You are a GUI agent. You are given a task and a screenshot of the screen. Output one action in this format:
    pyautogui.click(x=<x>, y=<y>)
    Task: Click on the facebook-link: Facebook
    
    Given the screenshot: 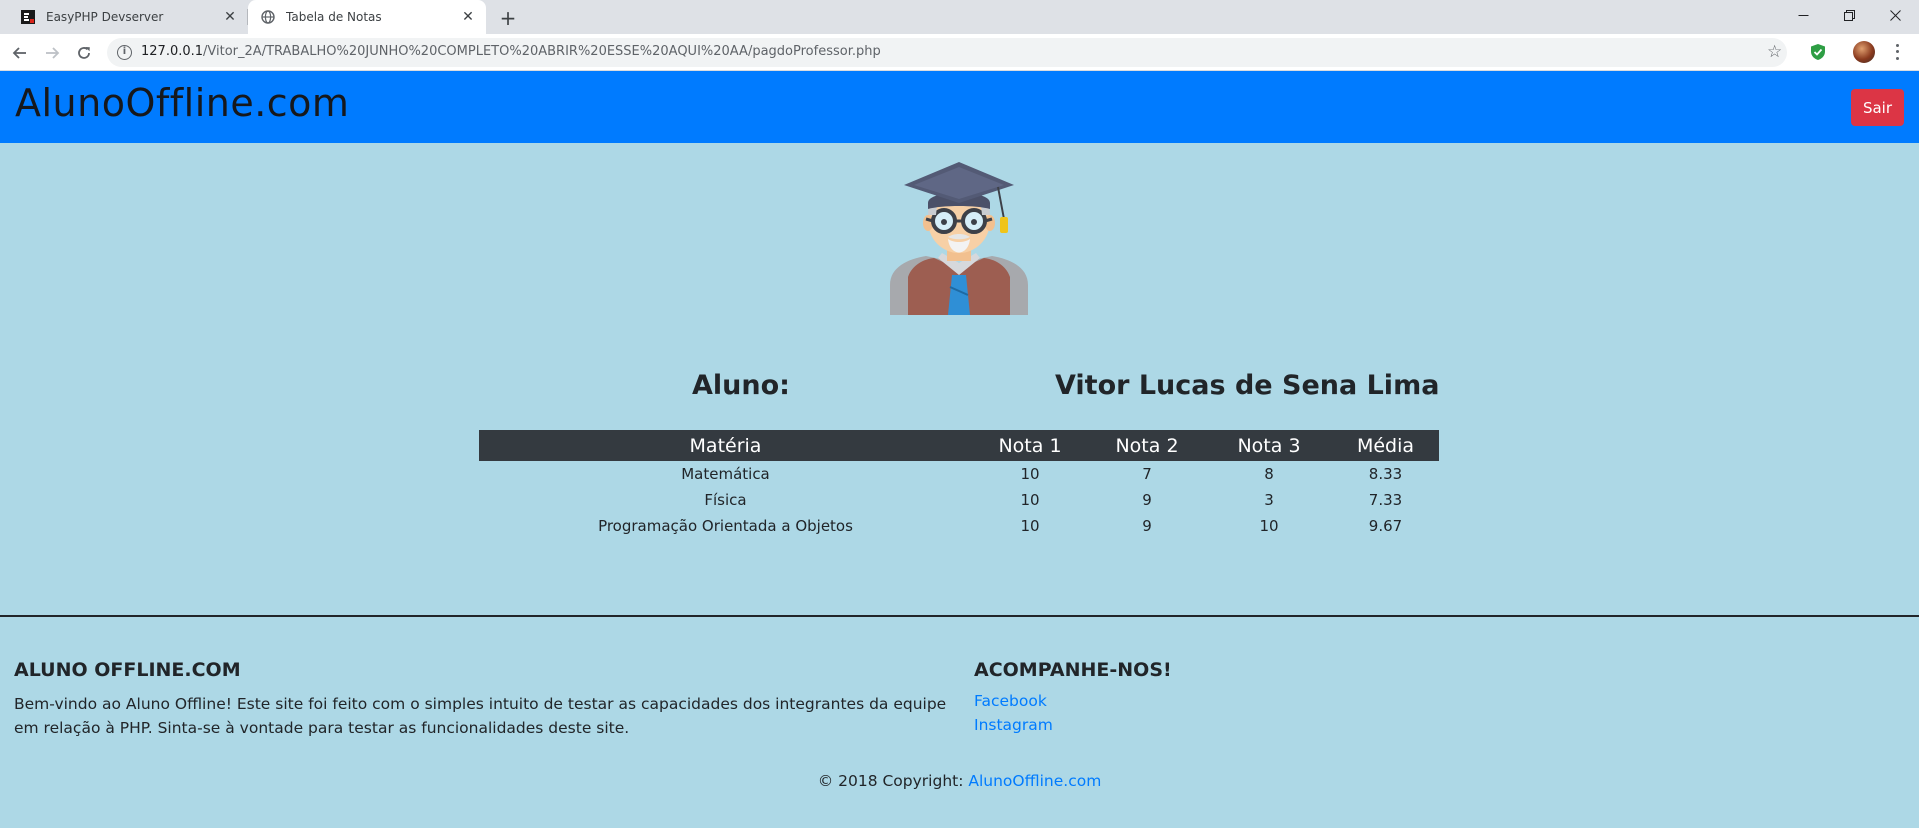 What is the action you would take?
    pyautogui.click(x=1010, y=701)
    